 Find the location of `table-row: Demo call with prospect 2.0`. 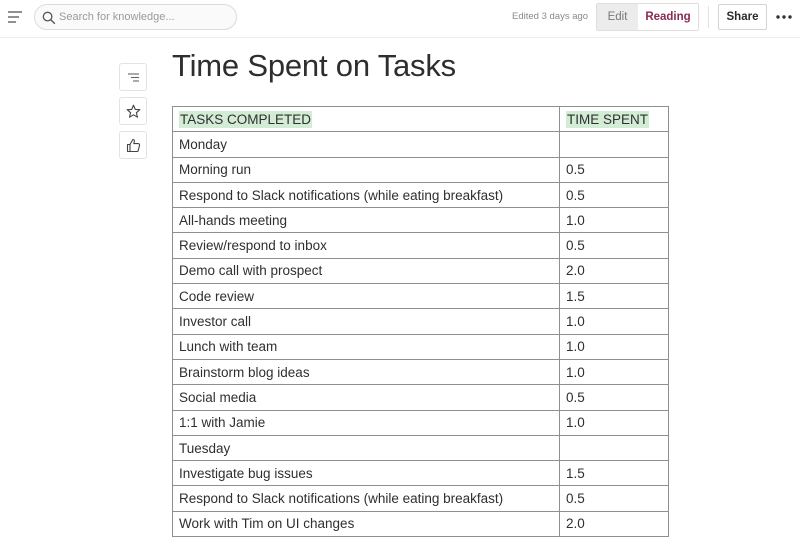

table-row: Demo call with prospect 2.0 is located at coordinates (420, 271).